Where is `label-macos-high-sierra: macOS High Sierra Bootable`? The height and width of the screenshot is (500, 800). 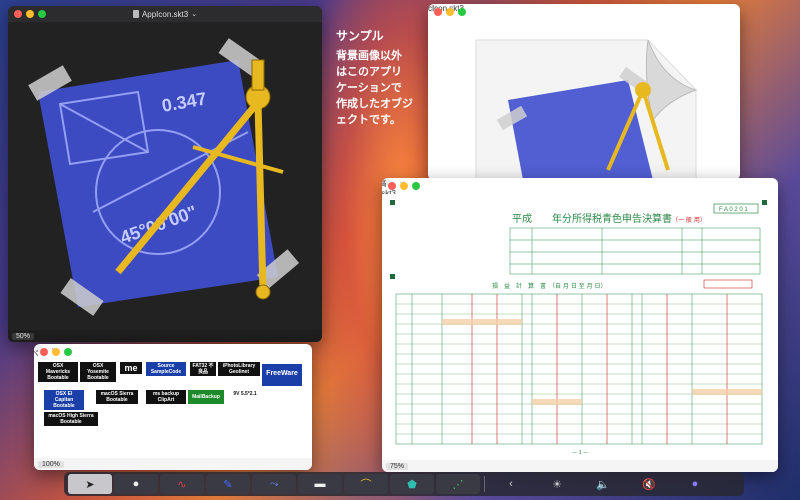
label-macos-high-sierra: macOS High Sierra Bootable is located at coordinates (71, 419).